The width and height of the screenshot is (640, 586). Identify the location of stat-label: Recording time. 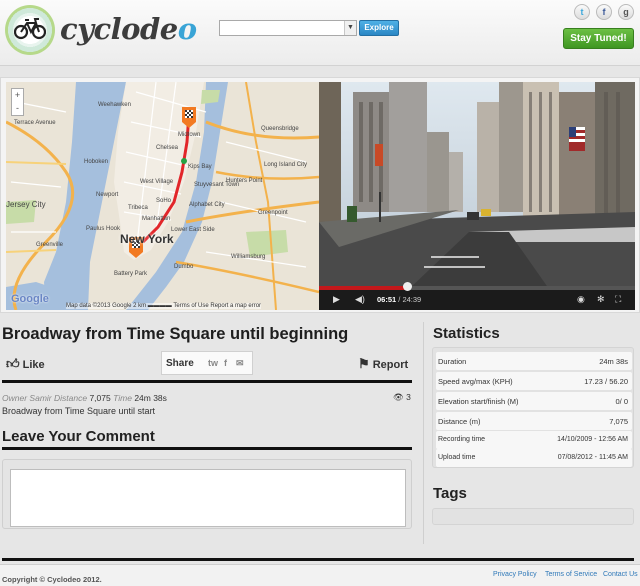
(462, 439).